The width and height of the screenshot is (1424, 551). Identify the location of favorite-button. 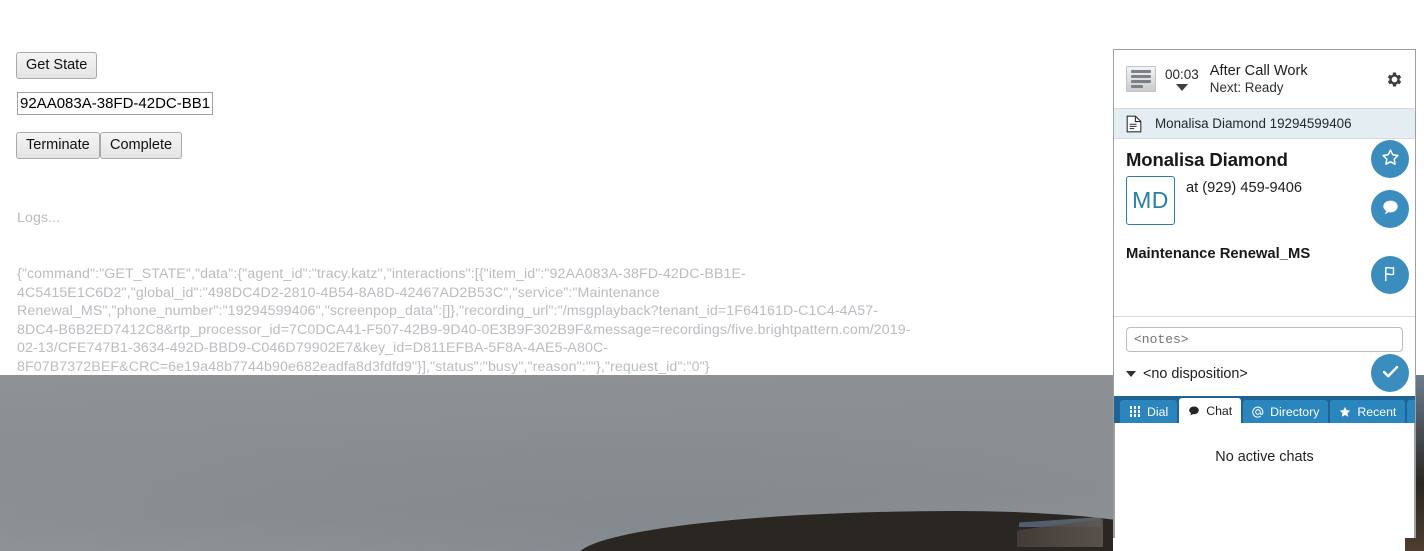
(1390, 159).